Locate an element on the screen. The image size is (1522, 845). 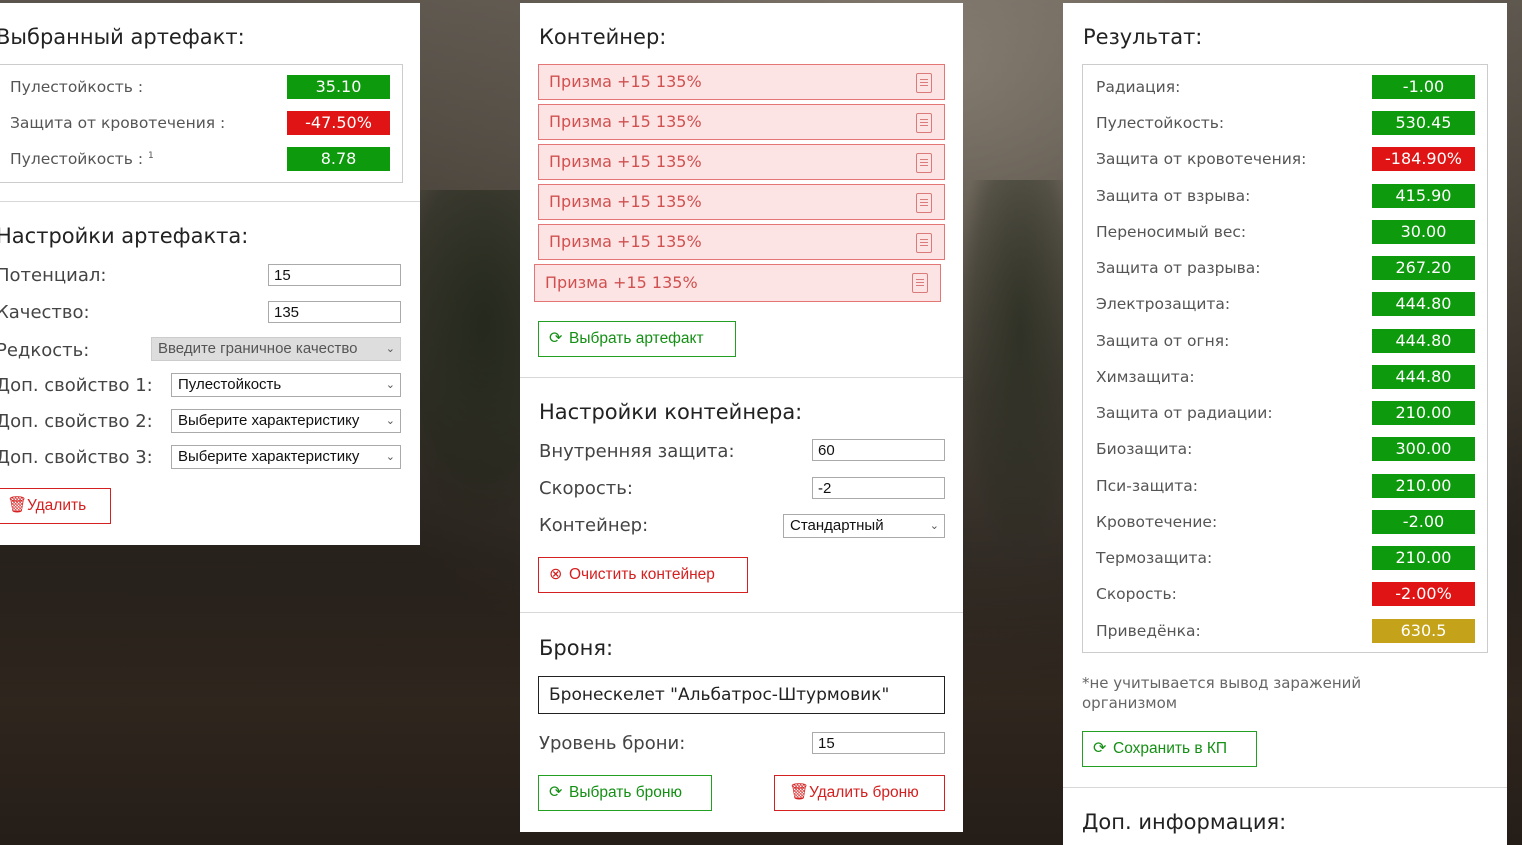
stat-label: Кровотечение: is located at coordinates (1157, 522).